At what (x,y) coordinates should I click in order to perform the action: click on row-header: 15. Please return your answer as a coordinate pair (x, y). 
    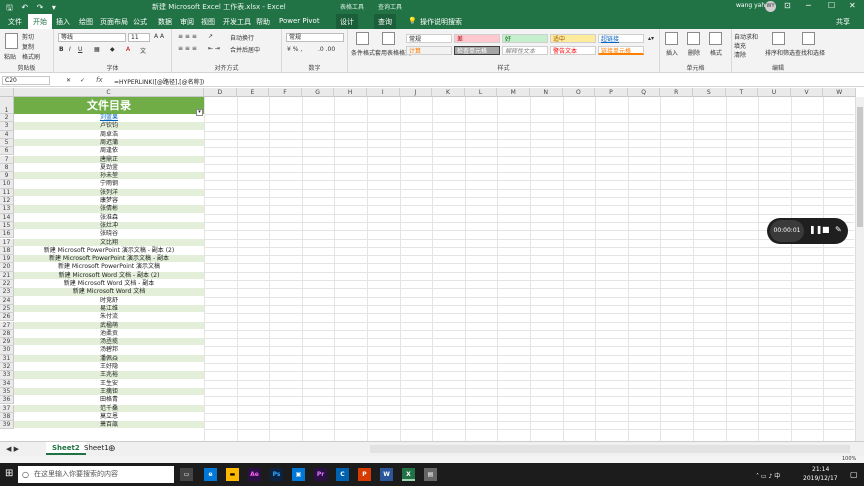
    Looking at the image, I should click on (7, 226).